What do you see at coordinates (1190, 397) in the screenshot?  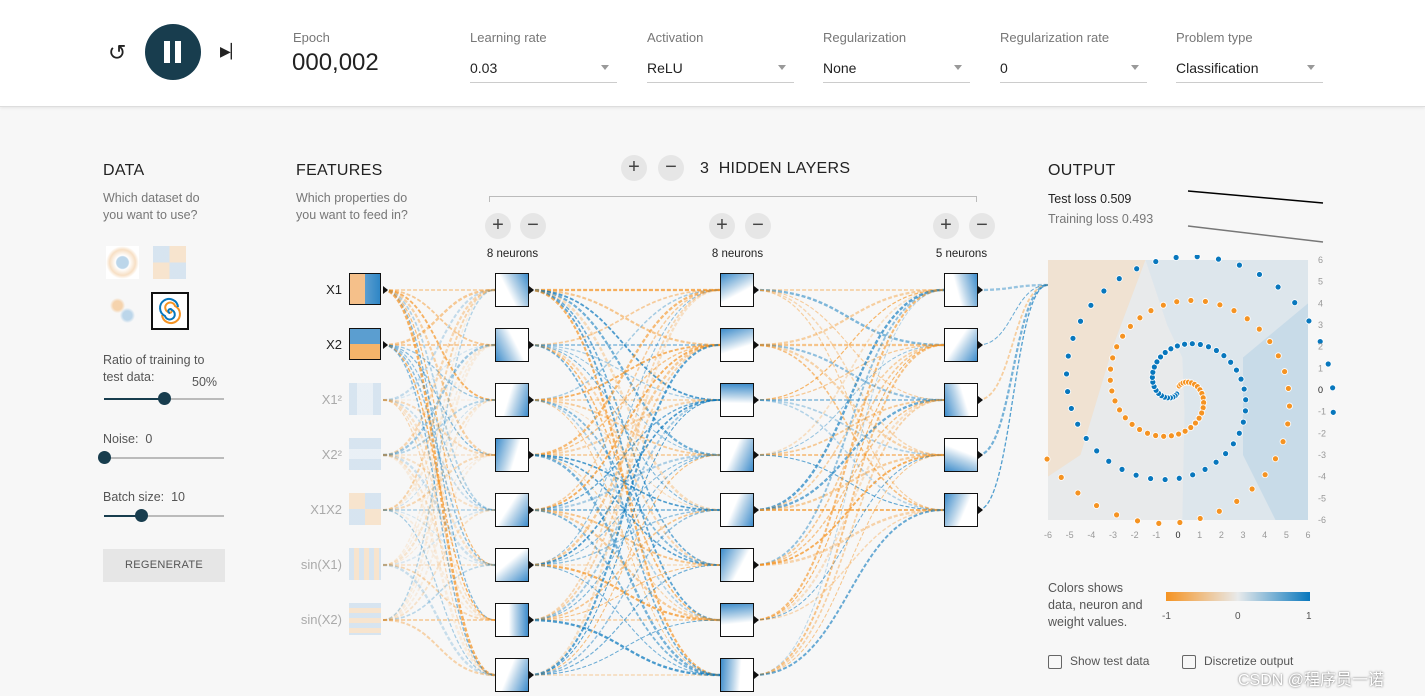 I see `output-heatmap: -6 -6 -5 -5 -4 -4 -3 -3 -2 -2 -1 -1 0 0 1 1 2 2 3 3 4 4 5 5 6 6` at bounding box center [1190, 397].